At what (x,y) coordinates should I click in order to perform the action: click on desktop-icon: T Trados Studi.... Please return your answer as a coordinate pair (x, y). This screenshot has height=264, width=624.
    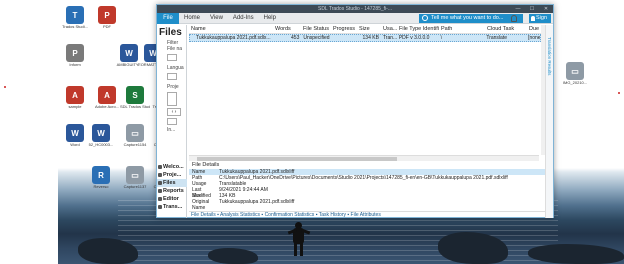
    Looking at the image, I should click on (75, 17).